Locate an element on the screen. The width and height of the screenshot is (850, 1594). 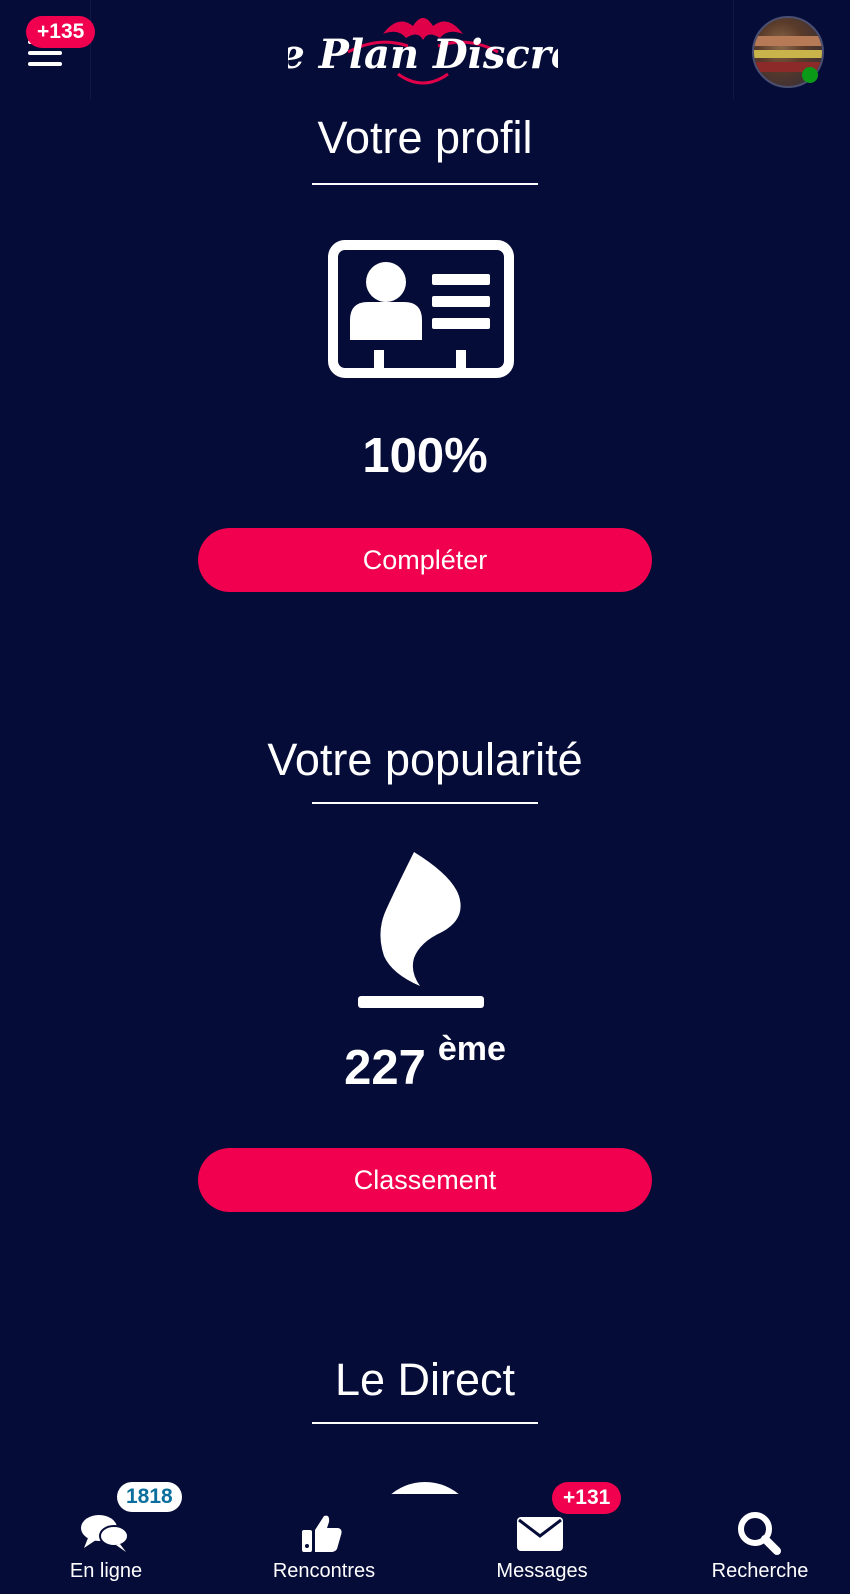
nav-label-messages: Messages is located at coordinates (542, 1571).